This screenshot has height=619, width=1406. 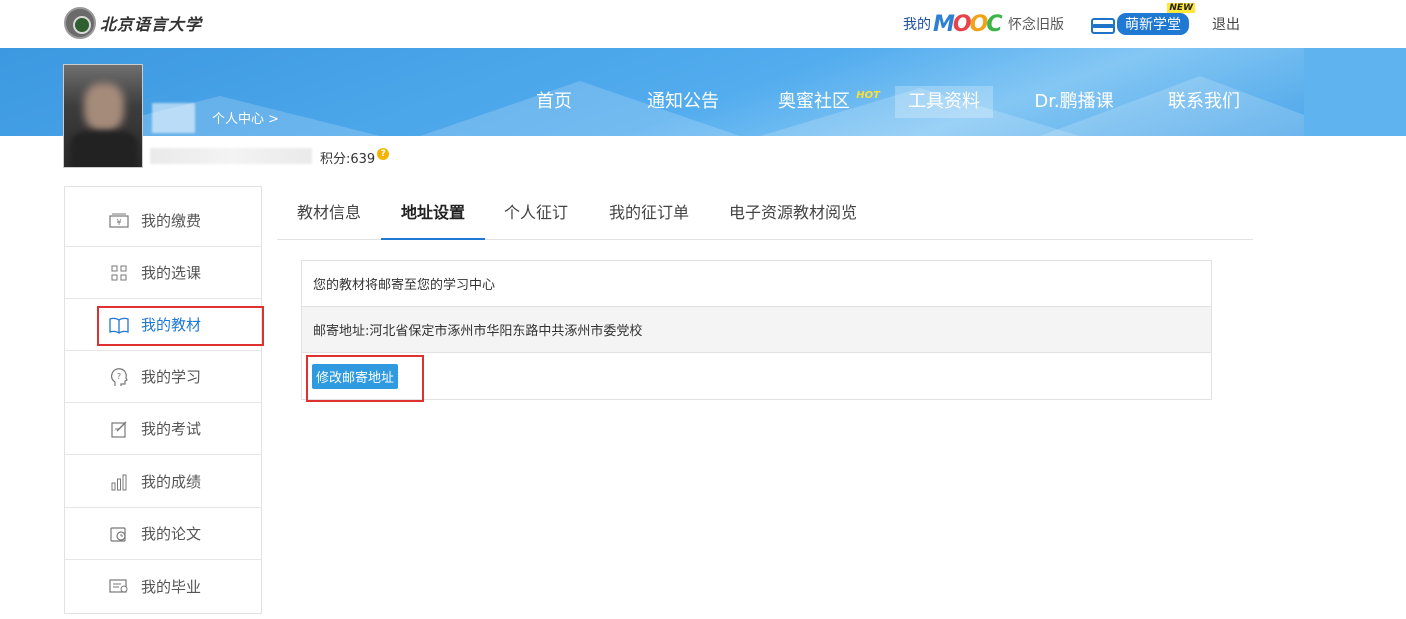 I want to click on nav-dr-peng: Dr.鹏播课, so click(x=1074, y=102).